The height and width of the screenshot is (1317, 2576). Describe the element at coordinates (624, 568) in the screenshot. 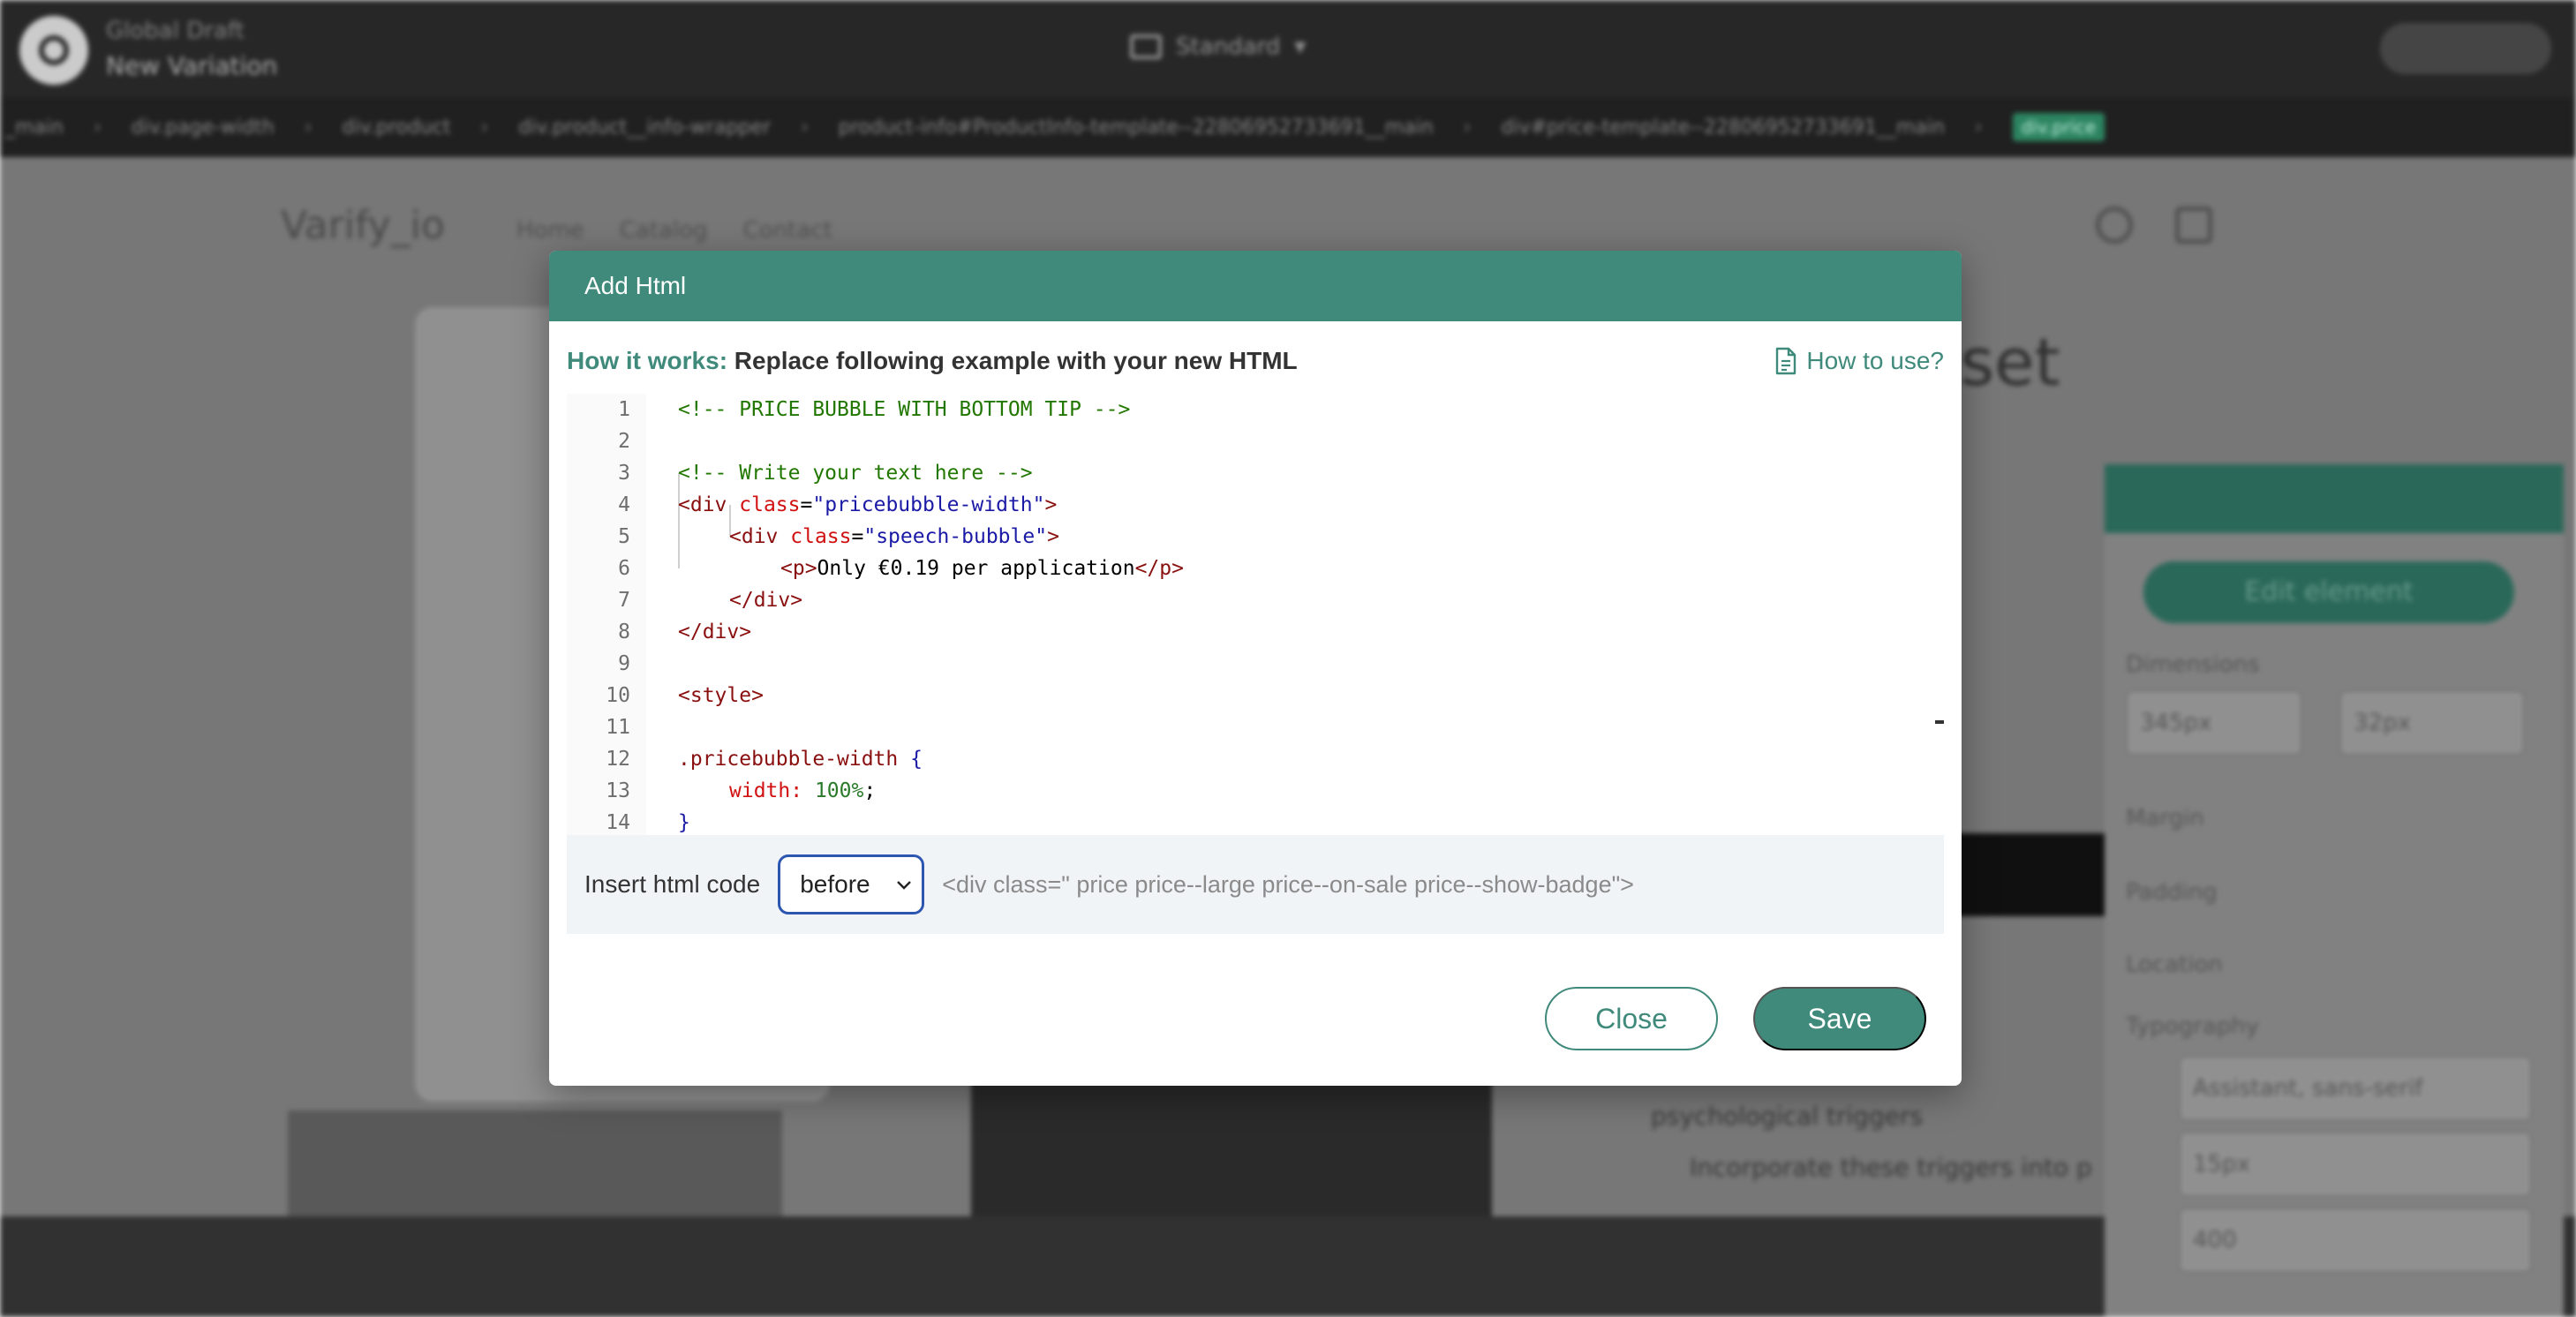

I see `line-number: 6` at that location.